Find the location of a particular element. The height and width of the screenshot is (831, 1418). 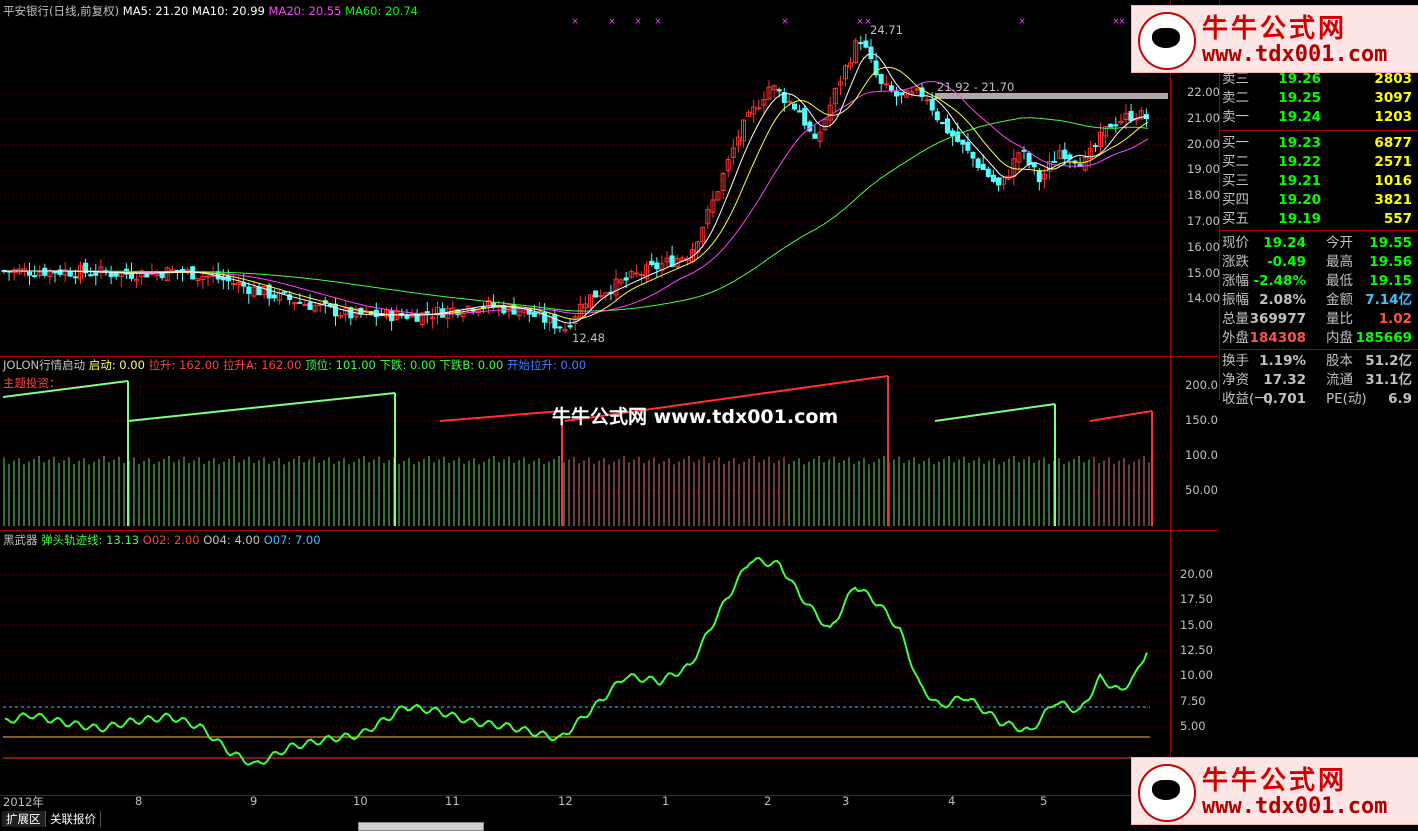

watermark: 牛牛公式网 www.tdx001.com is located at coordinates (695, 417).